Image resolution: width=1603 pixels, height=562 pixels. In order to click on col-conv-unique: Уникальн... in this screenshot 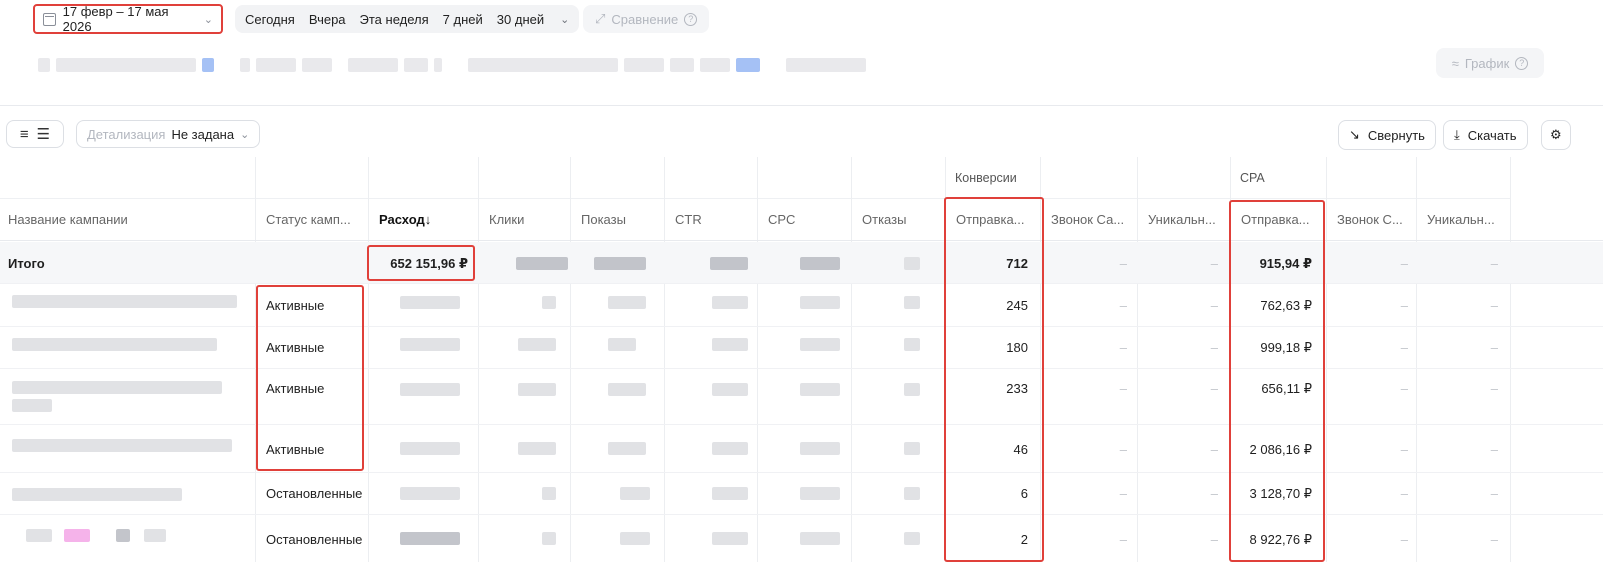, I will do `click(1184, 220)`.